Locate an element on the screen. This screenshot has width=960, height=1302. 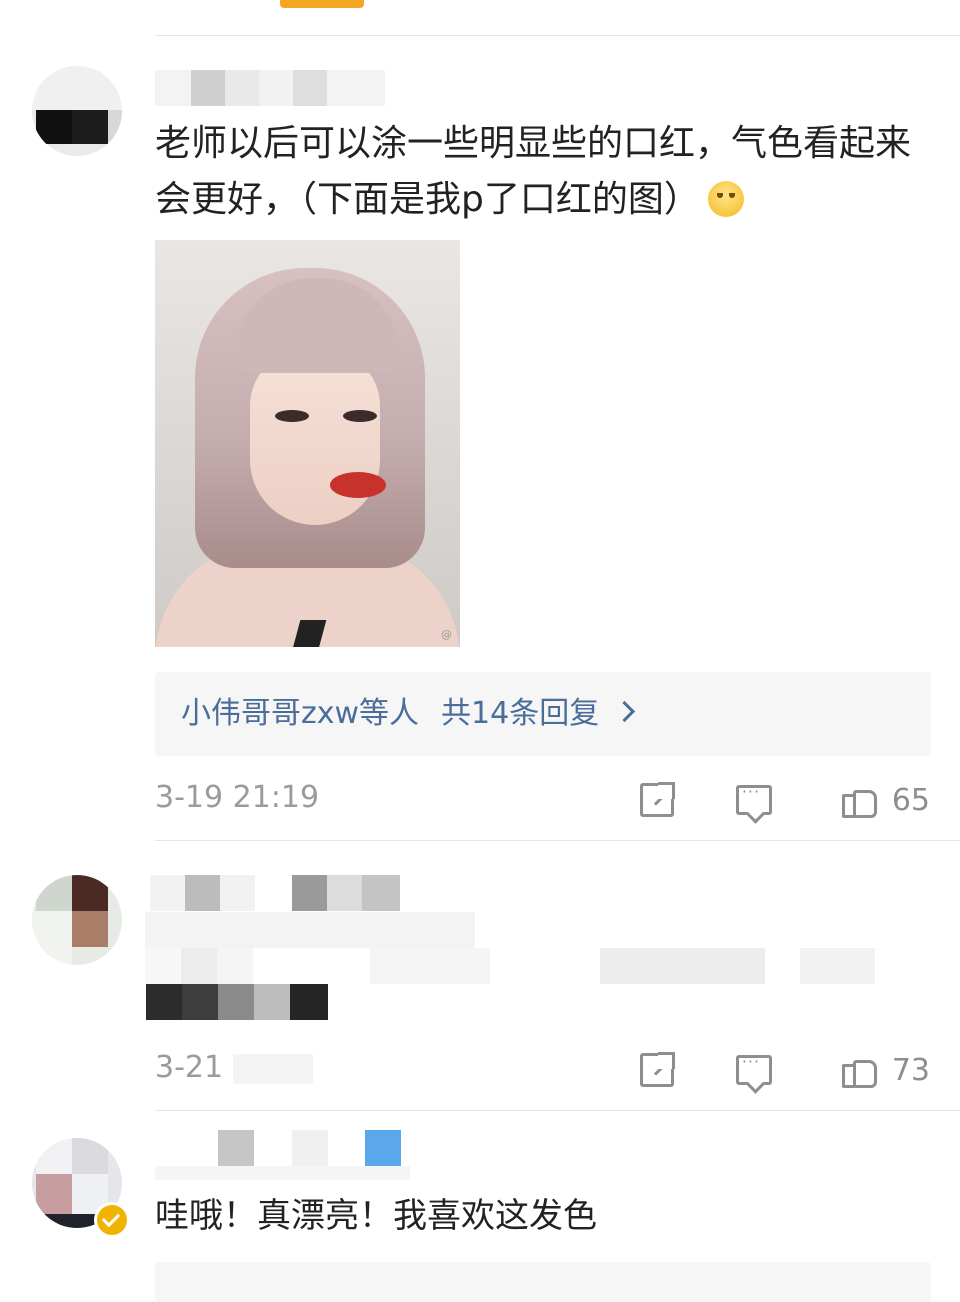
timestamp: 3-21 is located at coordinates (189, 1067).